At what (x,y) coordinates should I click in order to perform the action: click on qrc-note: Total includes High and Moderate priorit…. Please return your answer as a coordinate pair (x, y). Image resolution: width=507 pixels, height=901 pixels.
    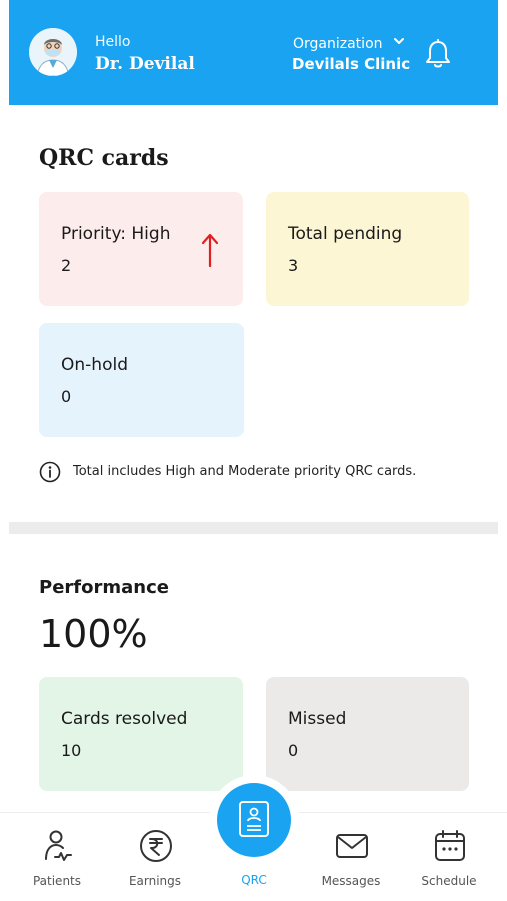
    Looking at the image, I should click on (245, 471).